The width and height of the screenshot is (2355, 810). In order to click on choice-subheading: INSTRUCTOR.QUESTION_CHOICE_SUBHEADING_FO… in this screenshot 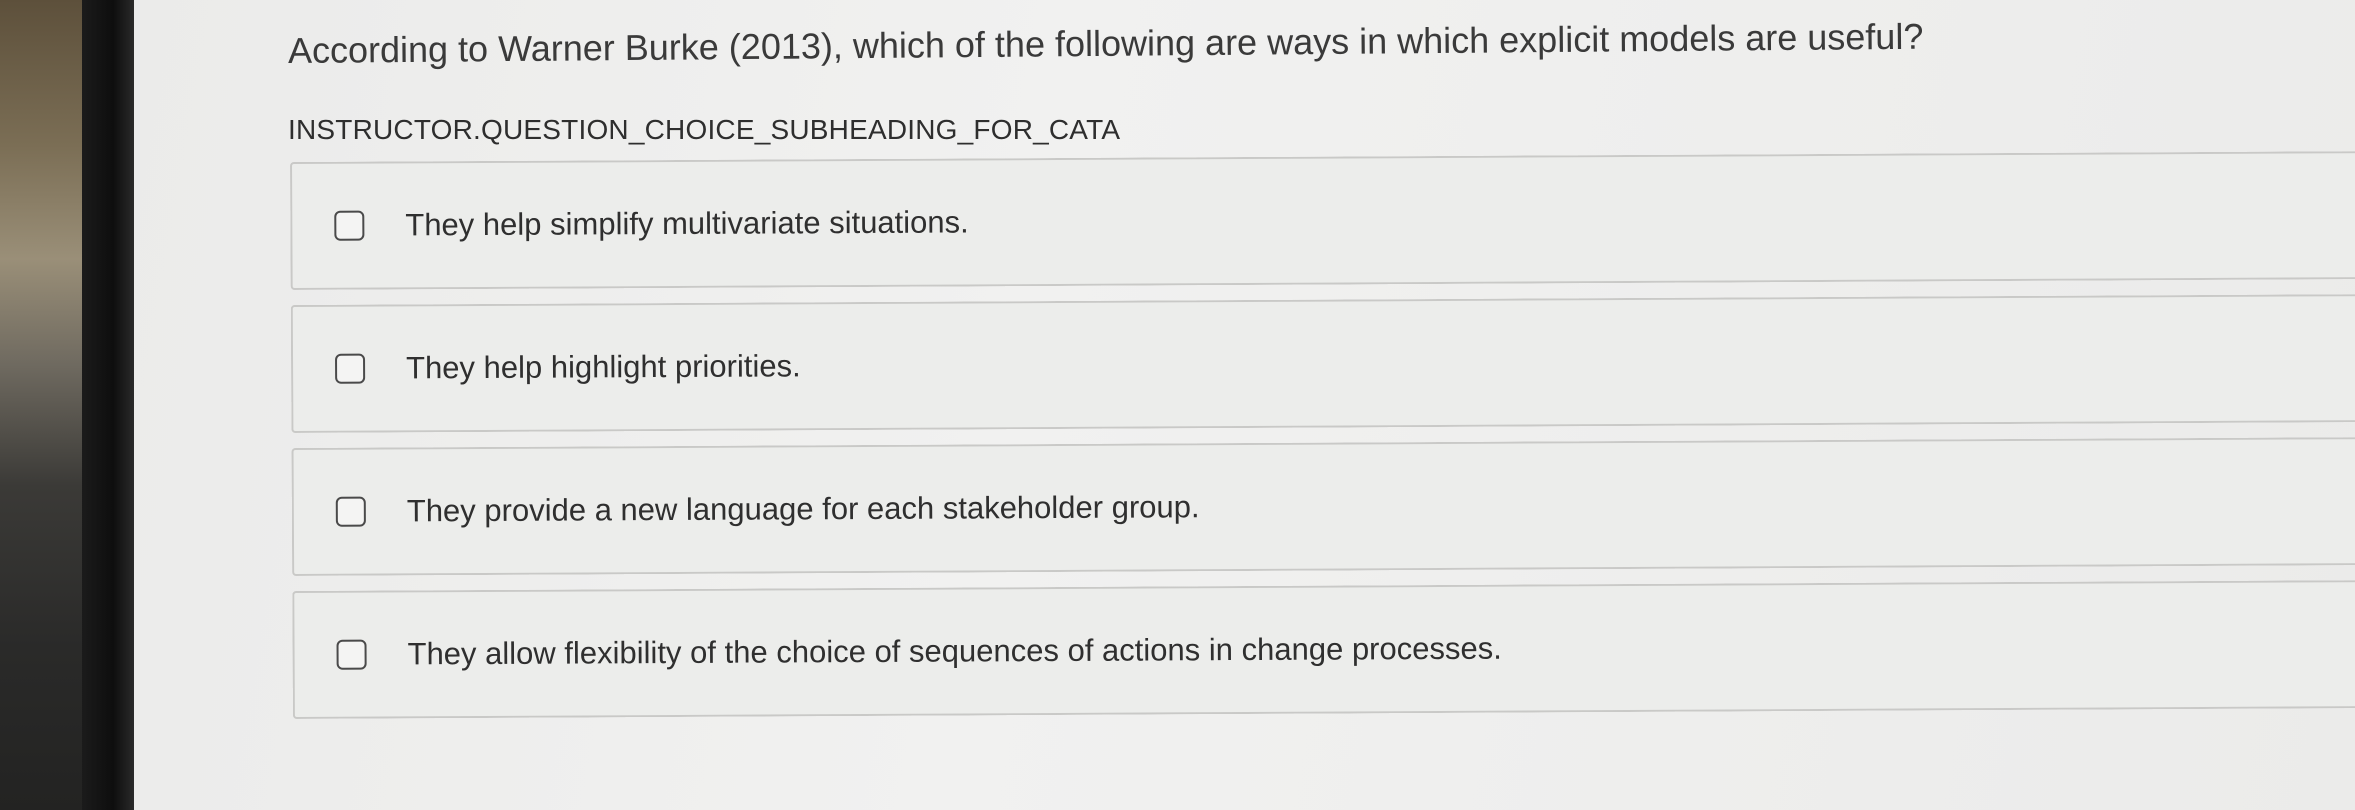, I will do `click(704, 129)`.